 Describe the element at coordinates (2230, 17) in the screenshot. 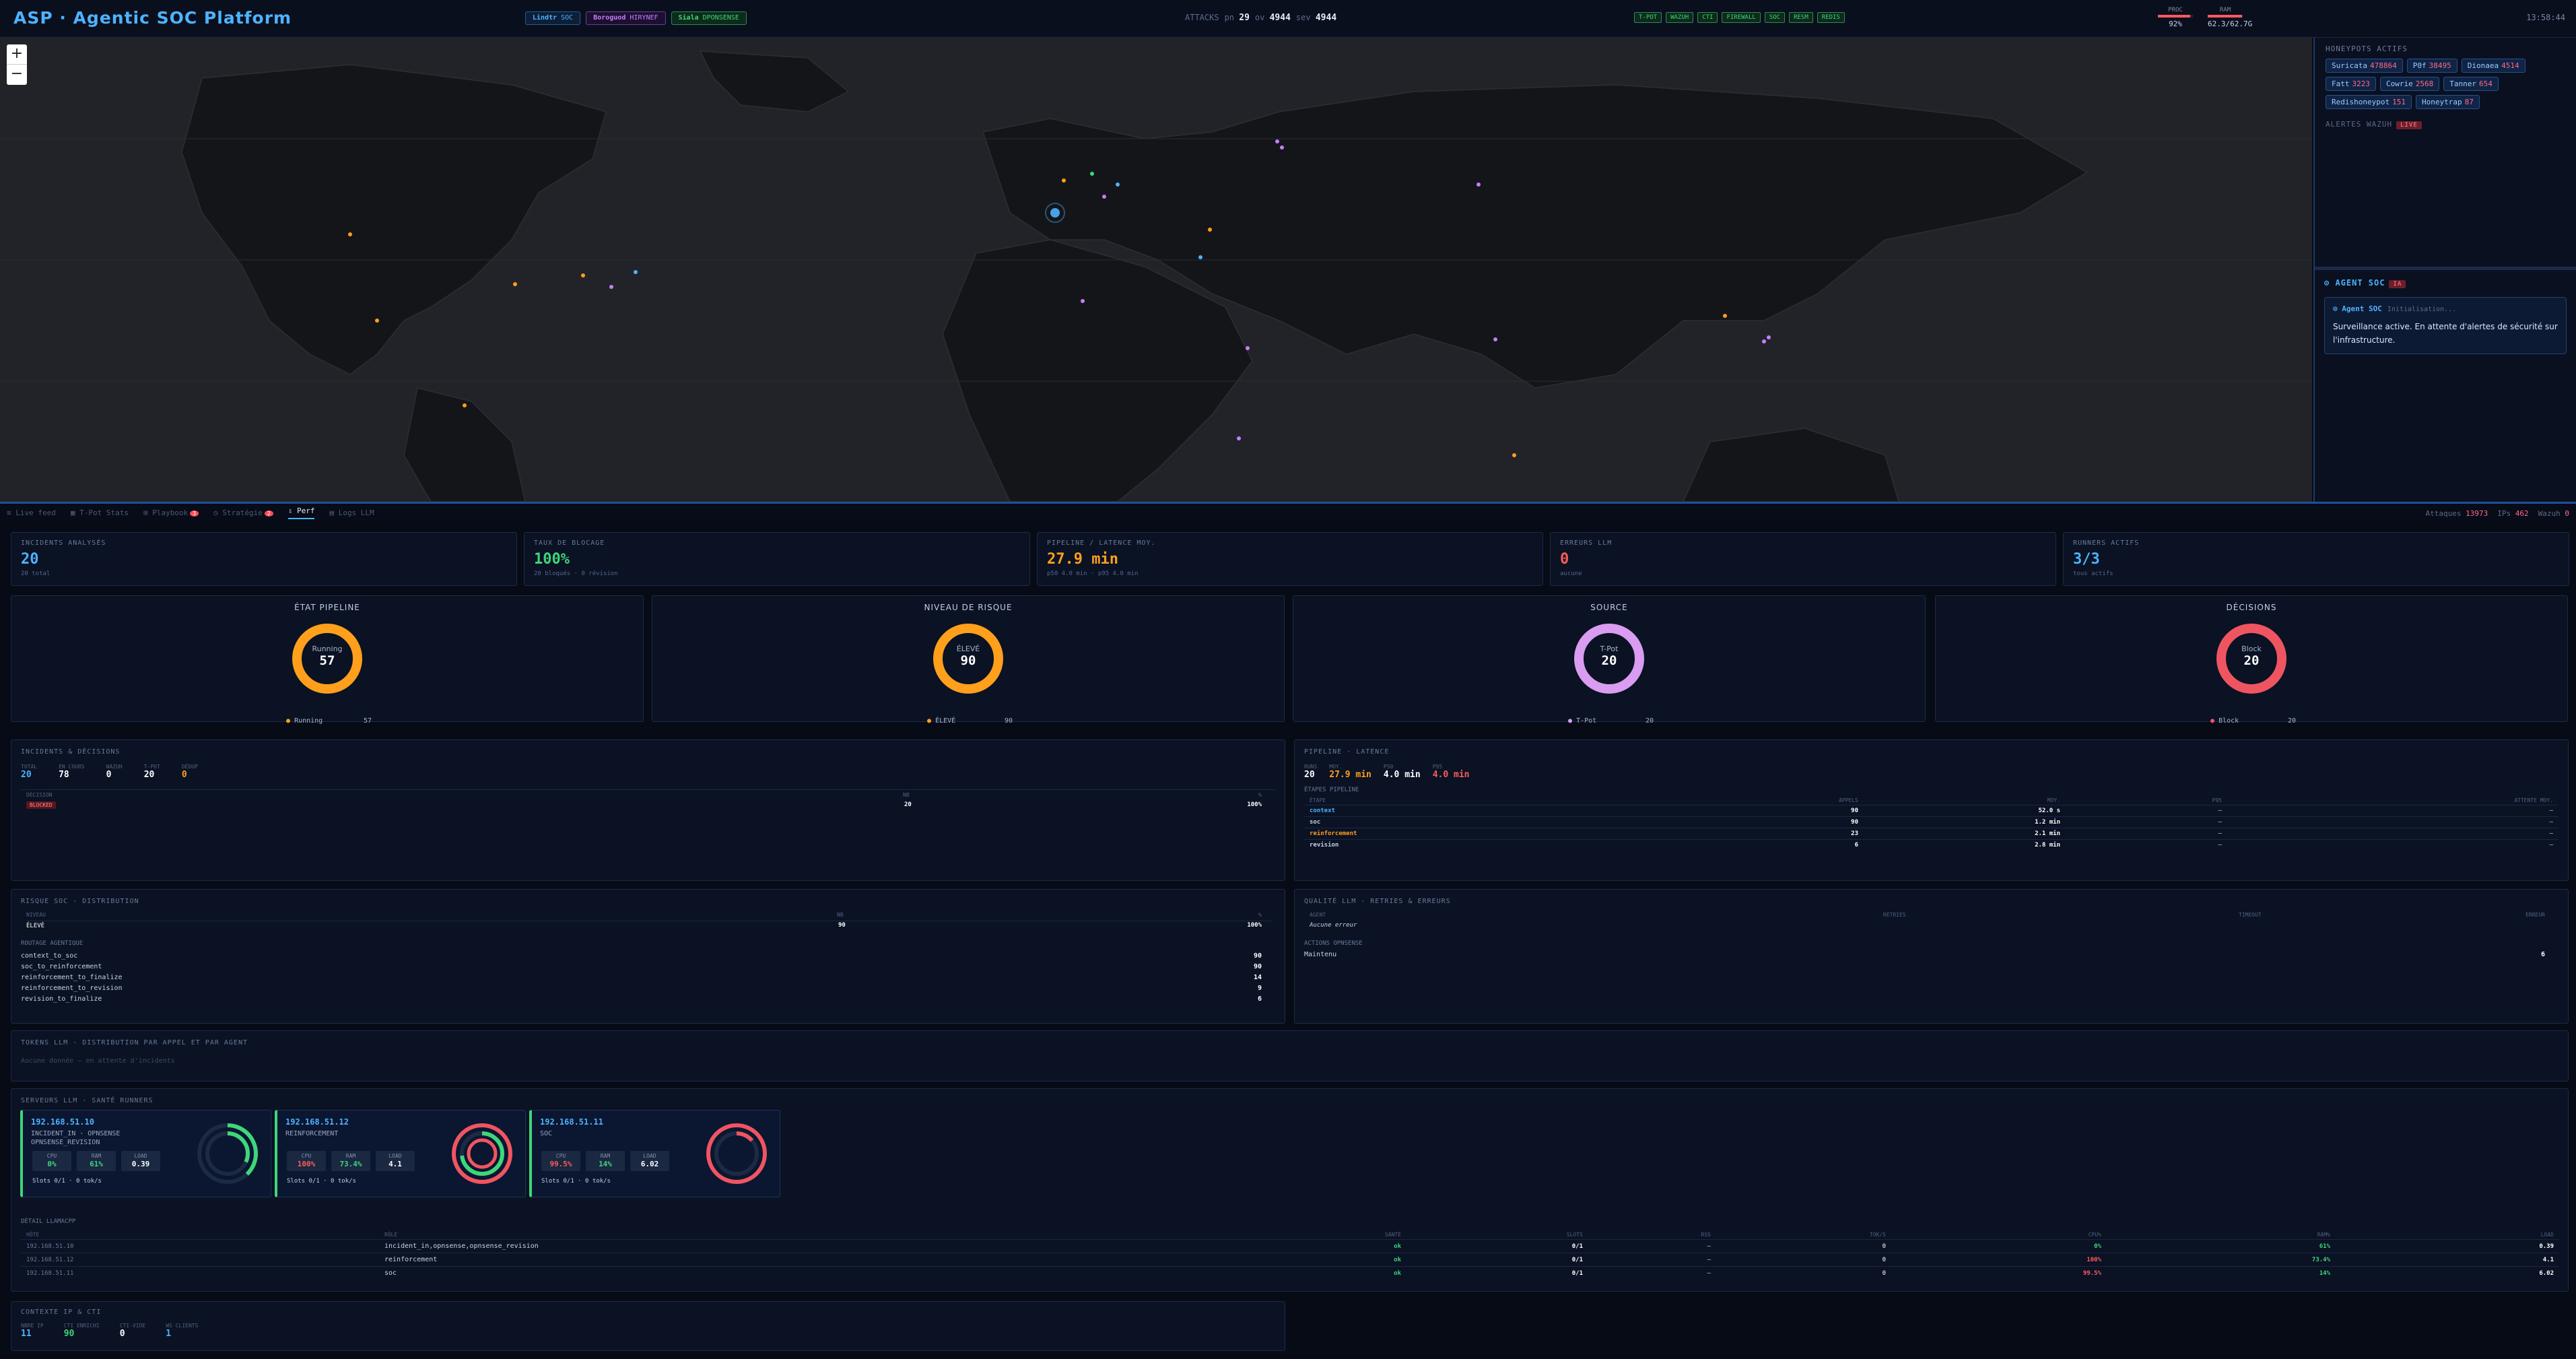

I see `ram-meter: RAM 62.3/62.7G` at that location.